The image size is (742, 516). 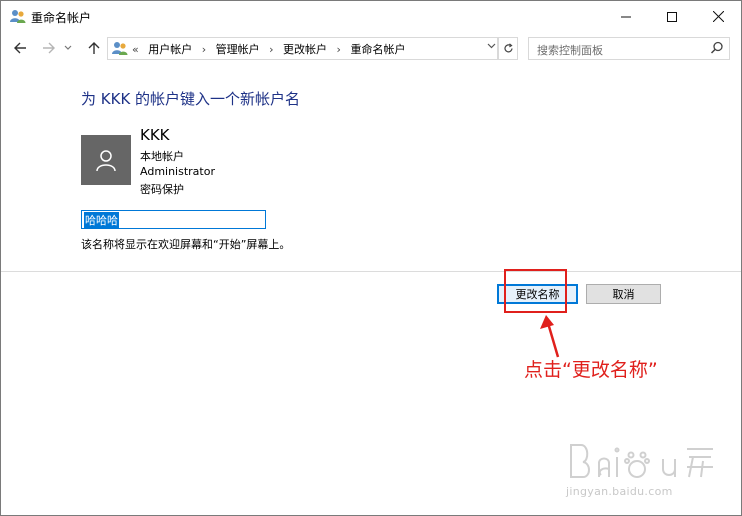 I want to click on annotation-text: 点击“更改名称”, so click(x=591, y=370).